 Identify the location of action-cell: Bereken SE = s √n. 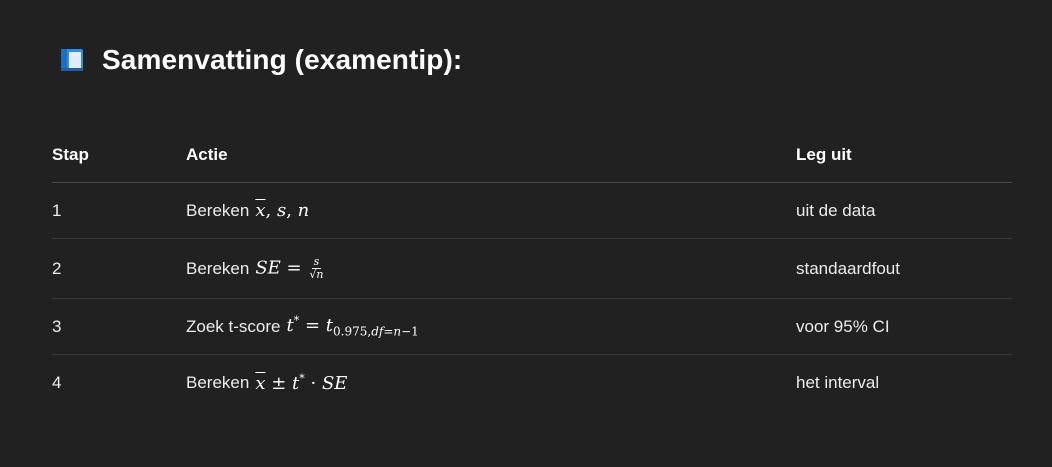
(491, 268).